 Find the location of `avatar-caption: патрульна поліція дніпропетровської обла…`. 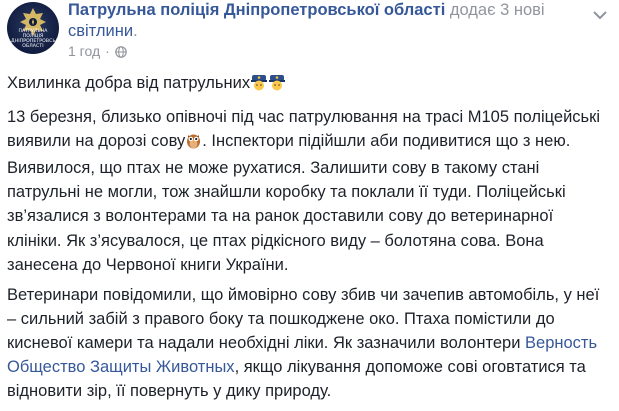

avatar-caption: патрульна поліція дніпропетровської обла… is located at coordinates (35, 39).